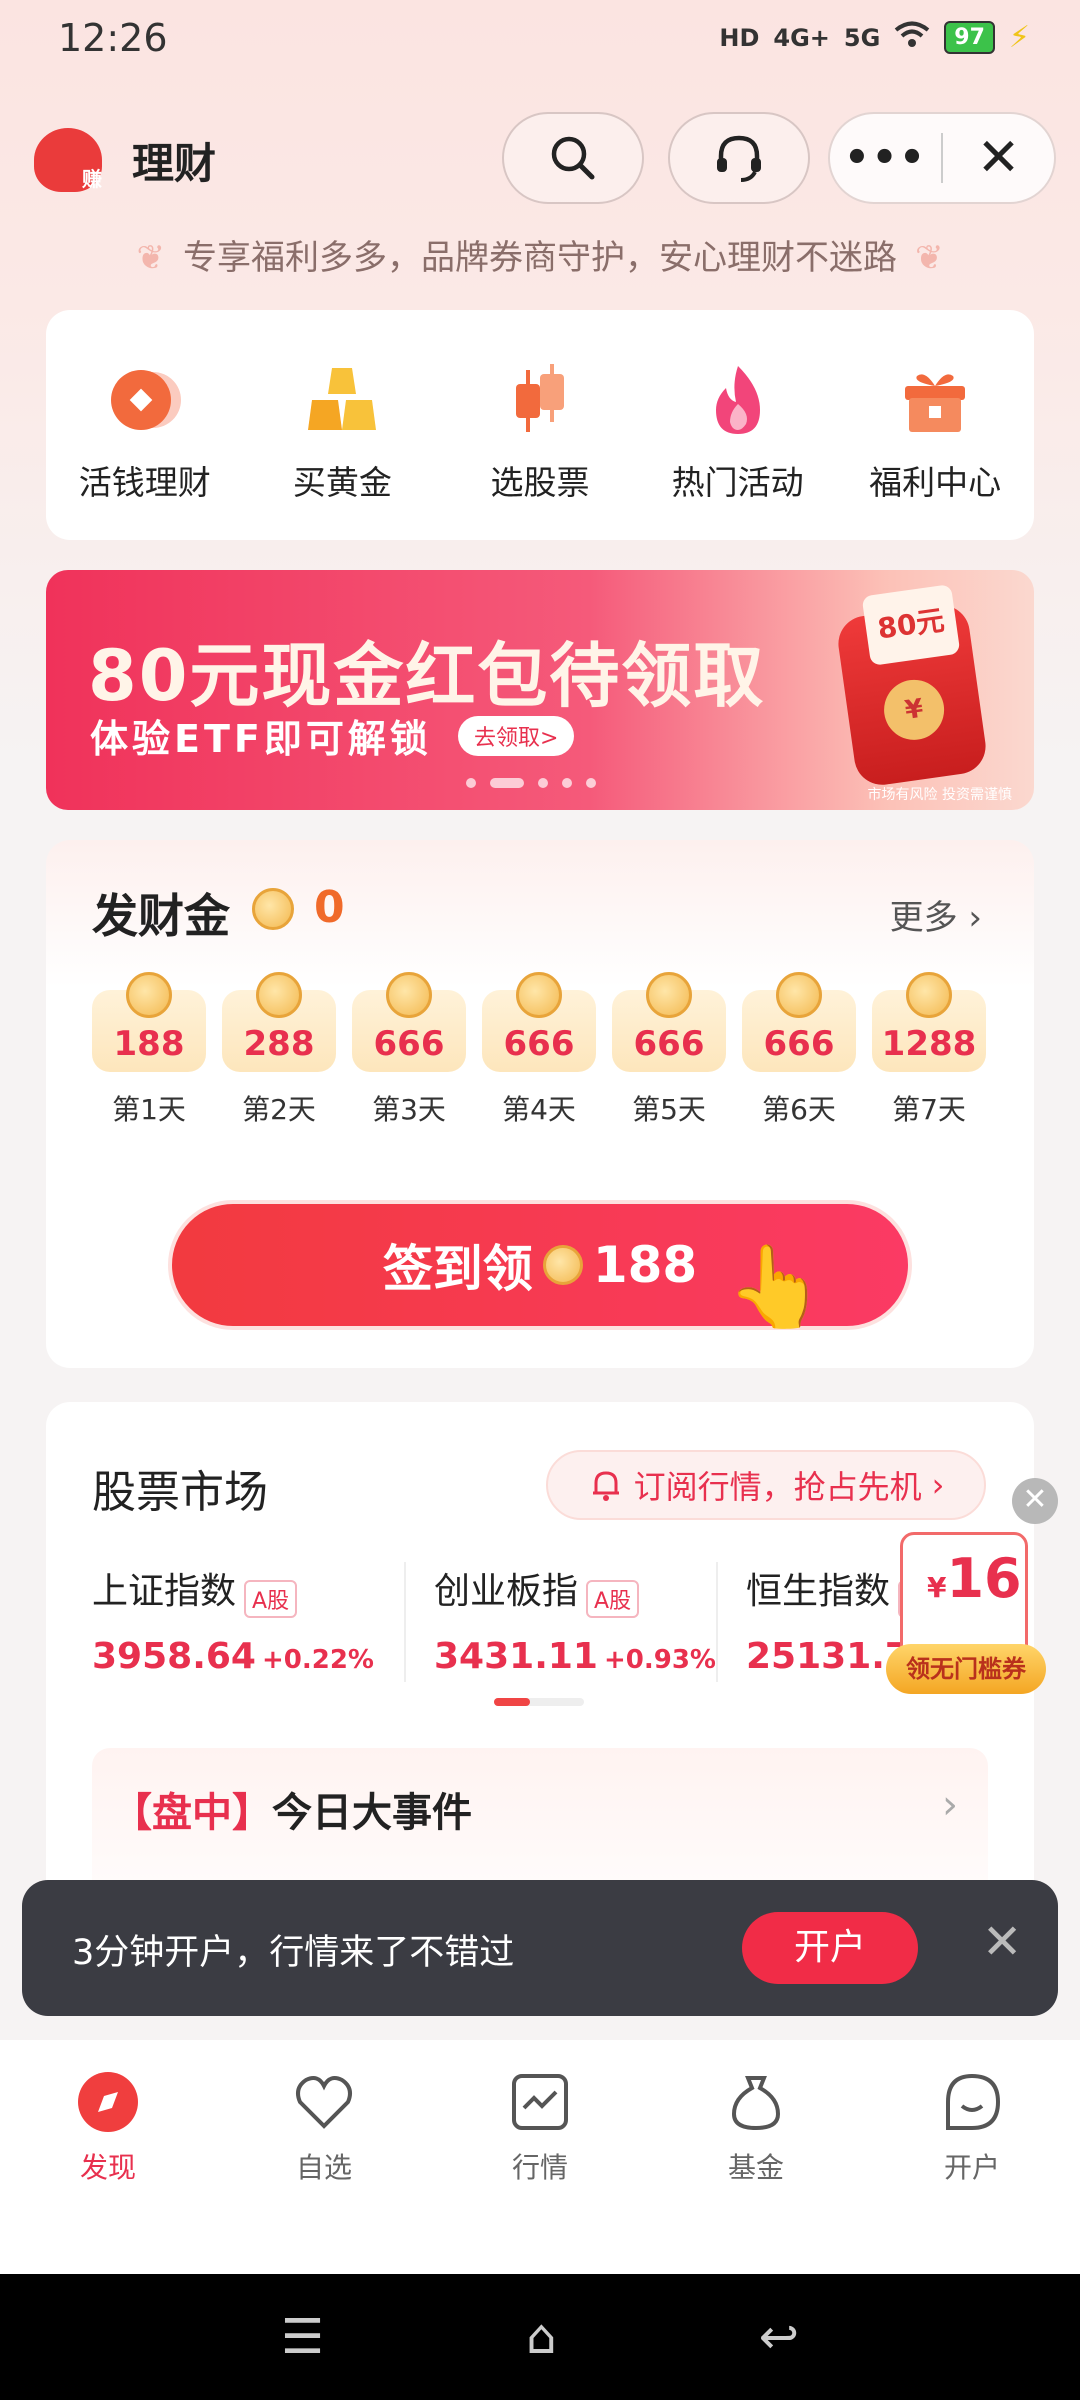 The width and height of the screenshot is (1080, 2400). Describe the element at coordinates (324, 2172) in the screenshot. I see `tab-watchlist: 自选` at that location.